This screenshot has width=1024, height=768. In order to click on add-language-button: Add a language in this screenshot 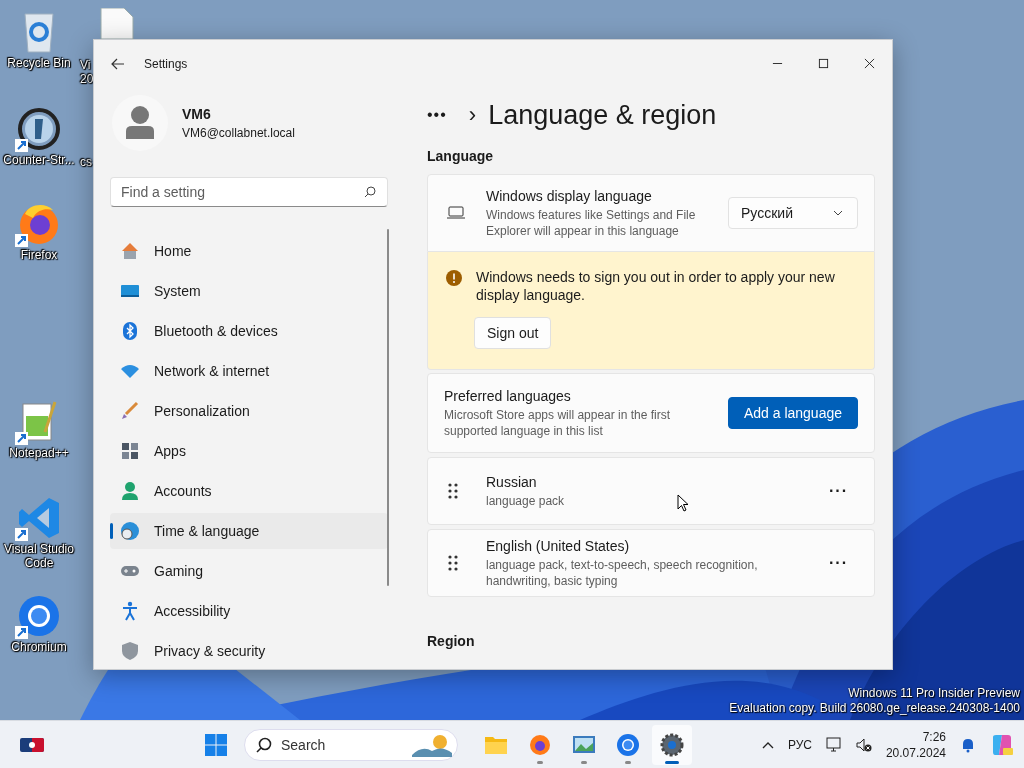, I will do `click(792, 413)`.